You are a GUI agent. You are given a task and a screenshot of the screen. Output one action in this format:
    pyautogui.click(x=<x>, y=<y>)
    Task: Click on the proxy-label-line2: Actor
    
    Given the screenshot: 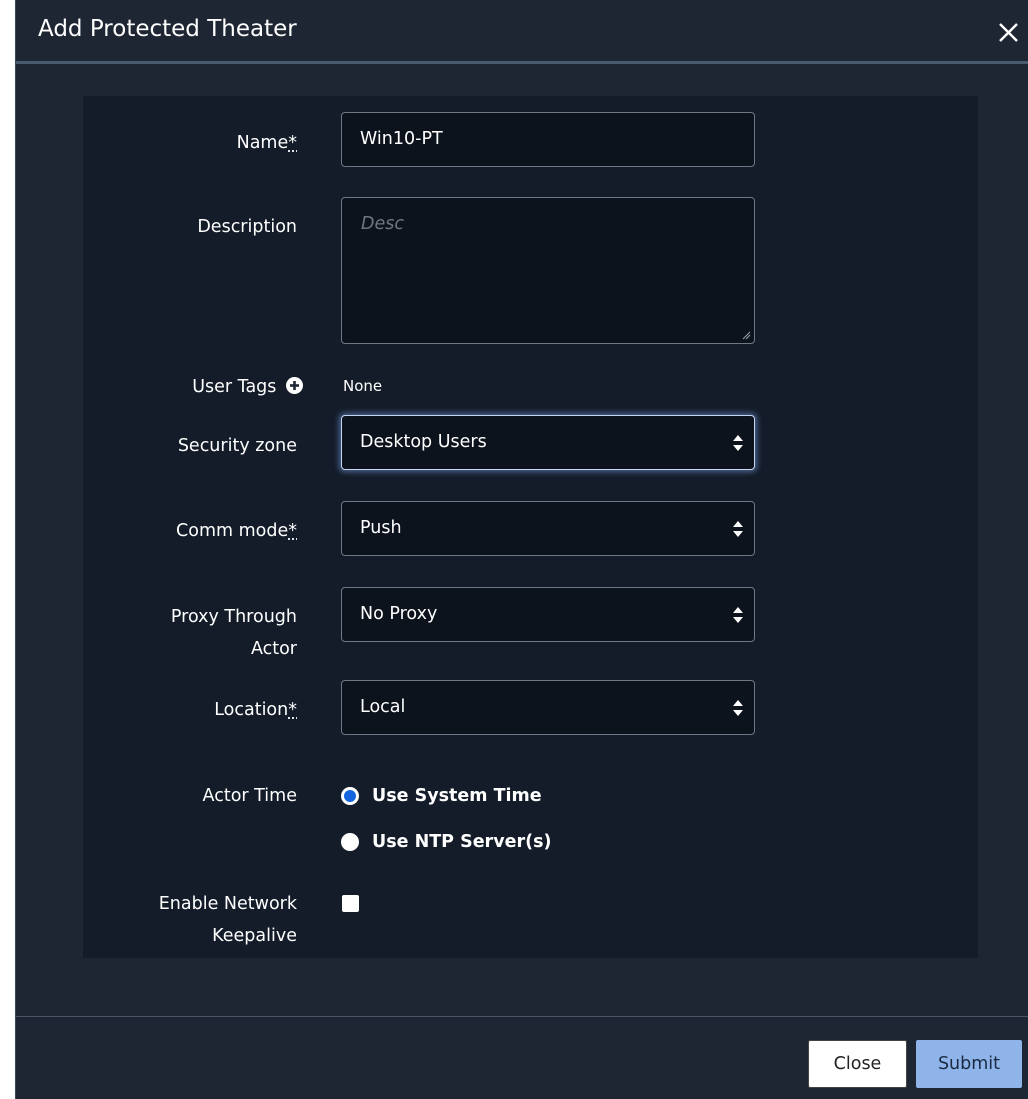 What is the action you would take?
    pyautogui.click(x=273, y=649)
    